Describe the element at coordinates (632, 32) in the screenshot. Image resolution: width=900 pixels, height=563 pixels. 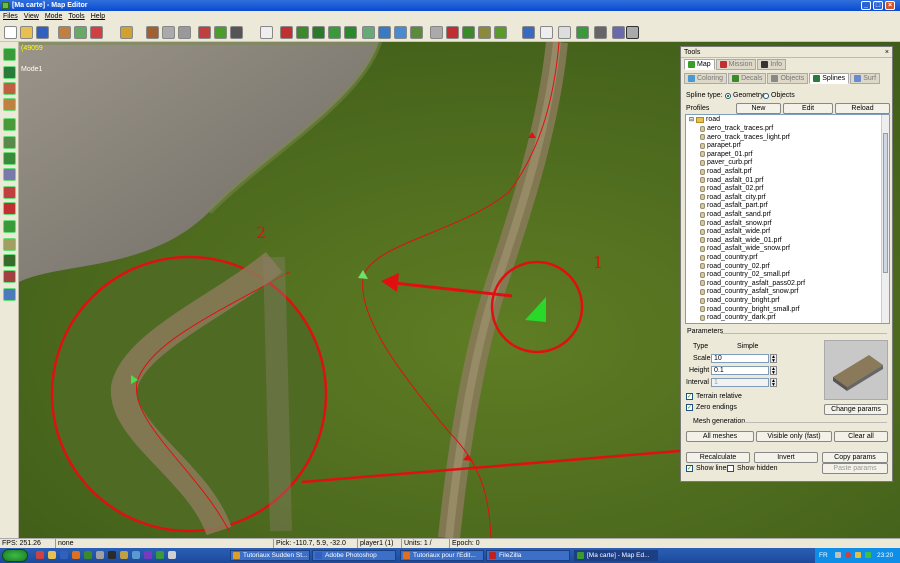
I see `settings-icon` at that location.